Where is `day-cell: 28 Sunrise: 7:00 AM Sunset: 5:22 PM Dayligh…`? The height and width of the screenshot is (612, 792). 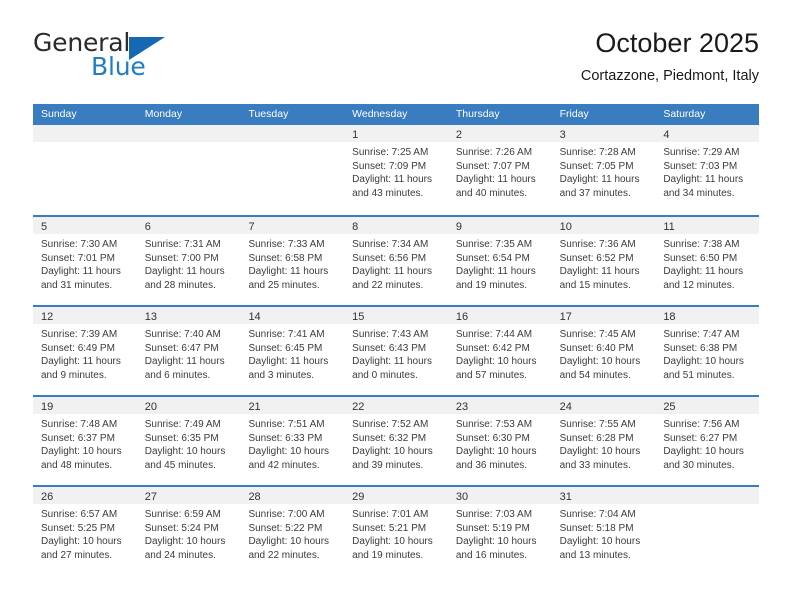
day-cell: 28 Sunrise: 7:00 AM Sunset: 5:22 PM Dayligh… is located at coordinates (292, 531).